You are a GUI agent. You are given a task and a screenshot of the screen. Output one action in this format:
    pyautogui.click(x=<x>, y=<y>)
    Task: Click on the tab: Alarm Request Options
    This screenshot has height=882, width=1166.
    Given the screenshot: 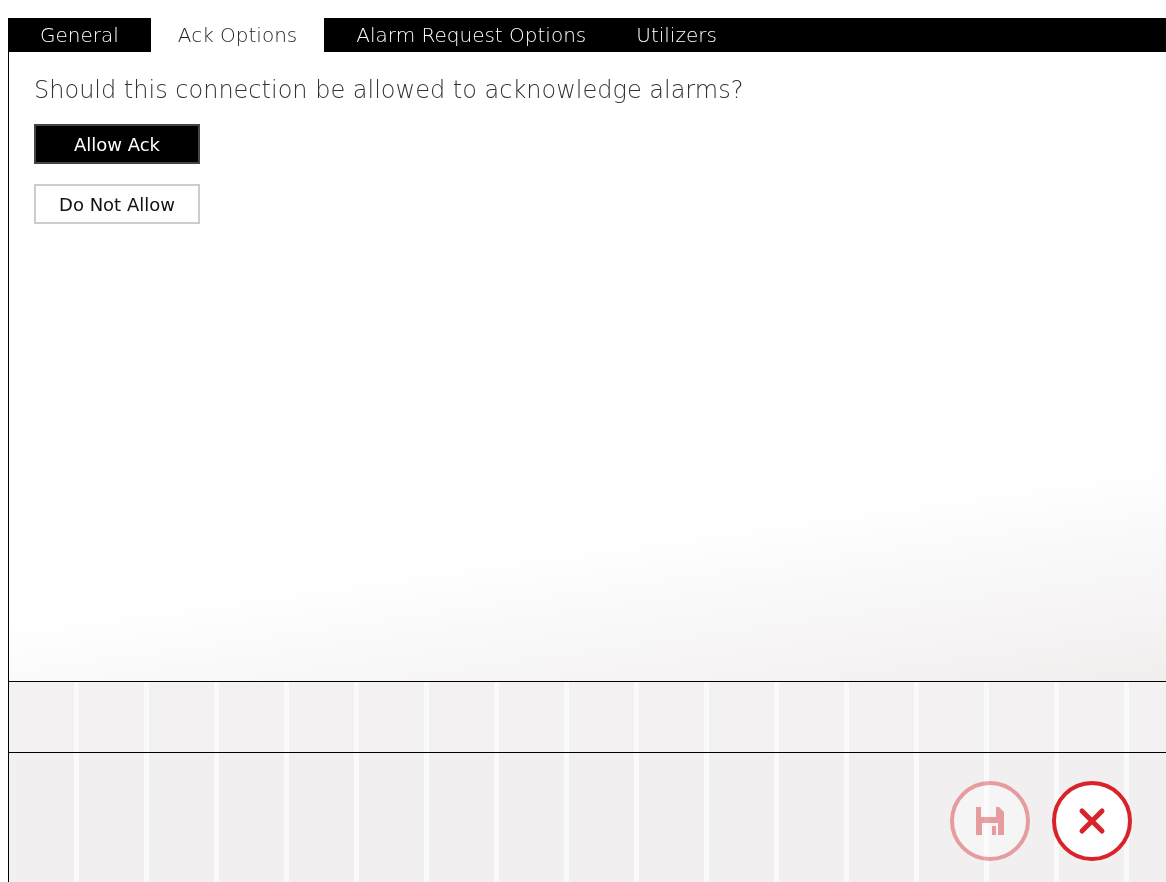 What is the action you would take?
    pyautogui.click(x=471, y=35)
    